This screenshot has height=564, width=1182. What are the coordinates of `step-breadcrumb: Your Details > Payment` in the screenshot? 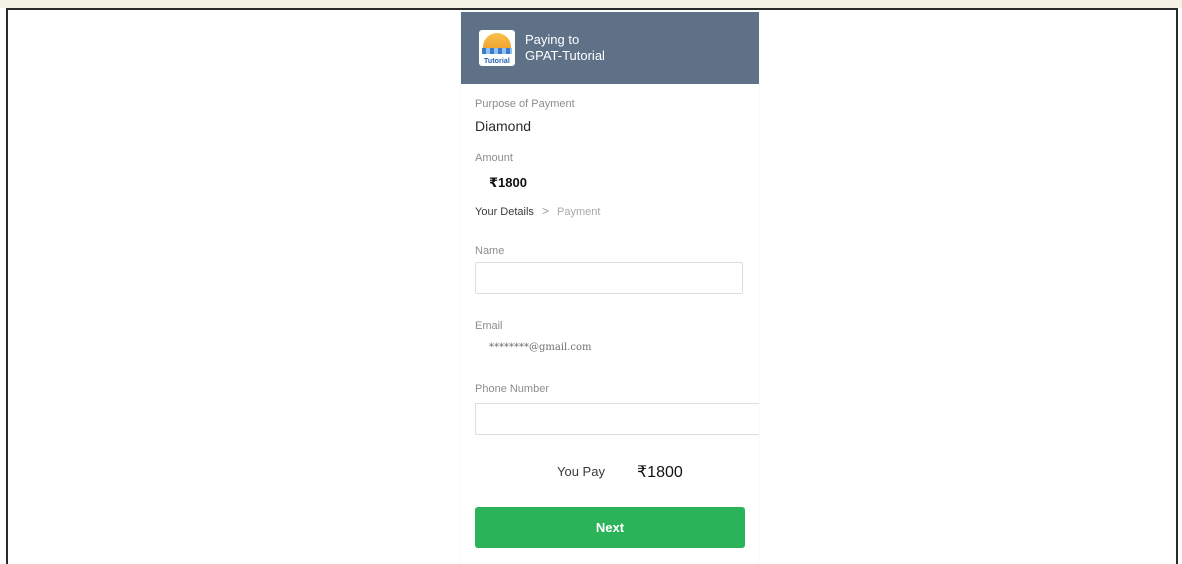 It's located at (537, 211).